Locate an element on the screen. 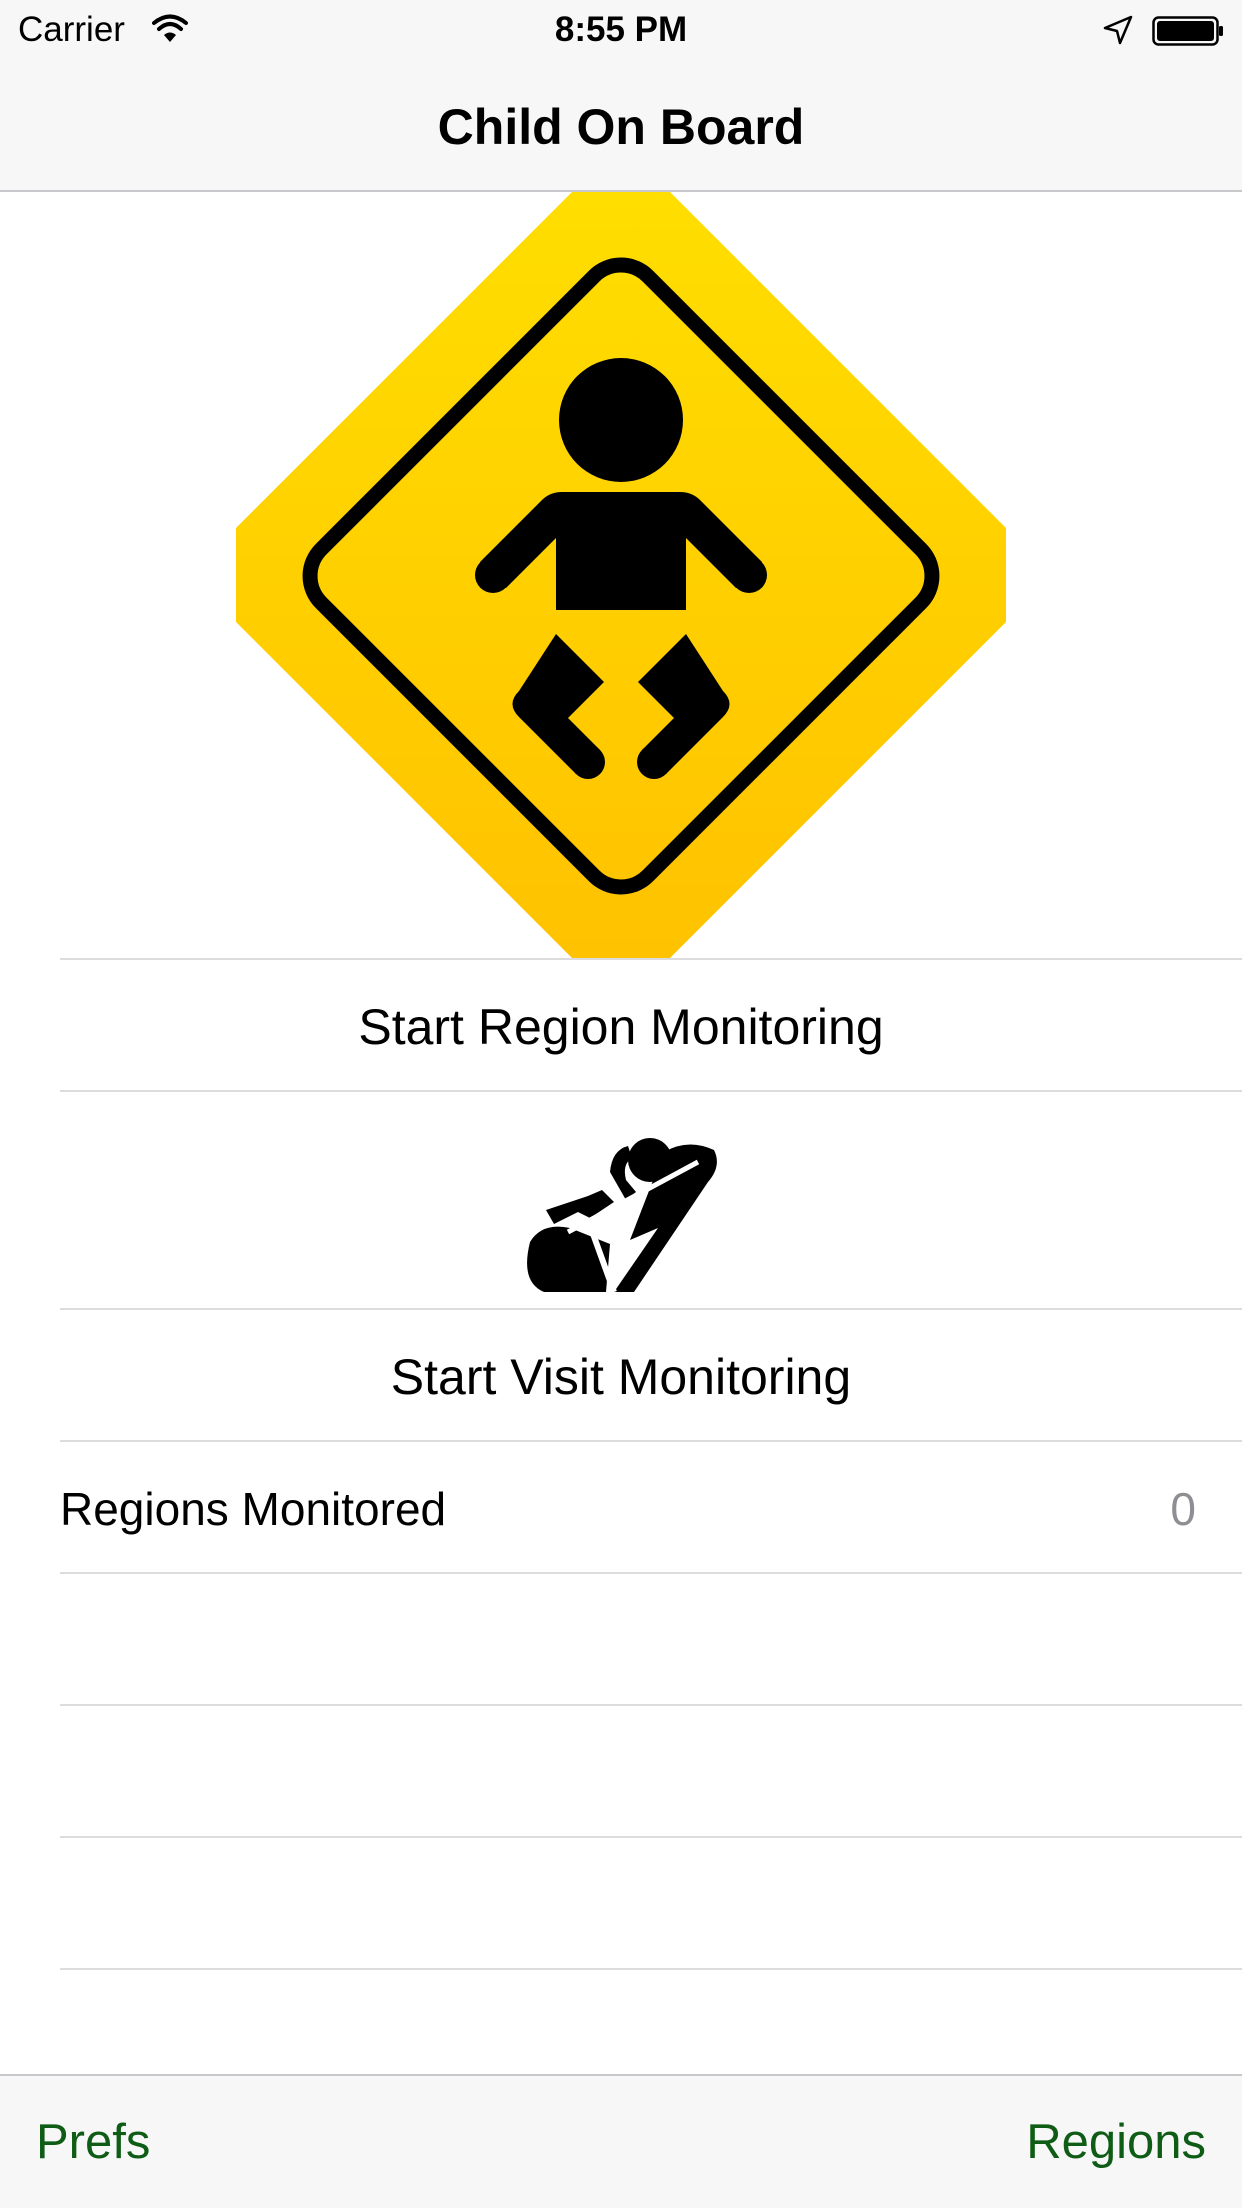 The image size is (1242, 2208). start-region-monitoring-button: Start Region Monitoring is located at coordinates (621, 1027).